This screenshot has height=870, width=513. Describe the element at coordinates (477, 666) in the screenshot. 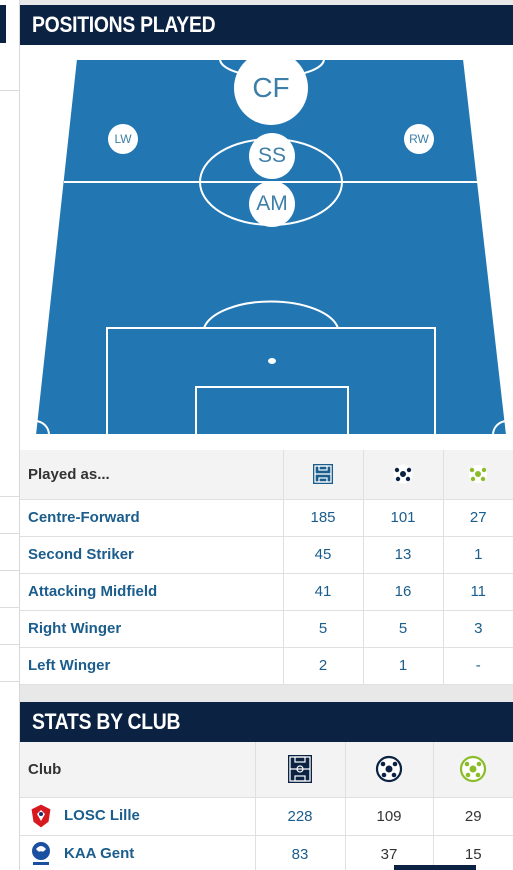

I see `assists-value: -` at that location.